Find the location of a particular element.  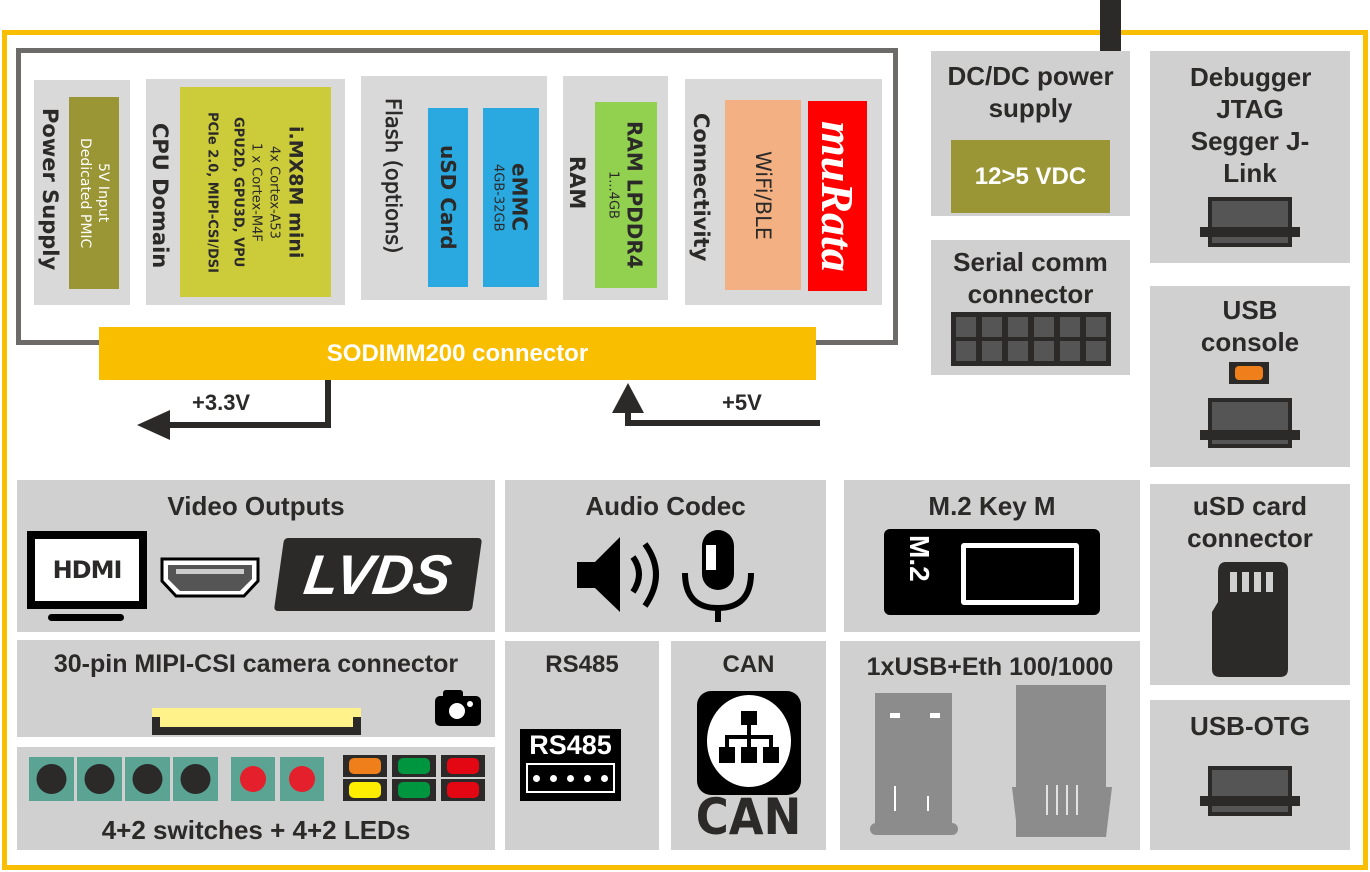

camera-block: 30-pin MIPI-CSI camera connector is located at coordinates (256, 688).